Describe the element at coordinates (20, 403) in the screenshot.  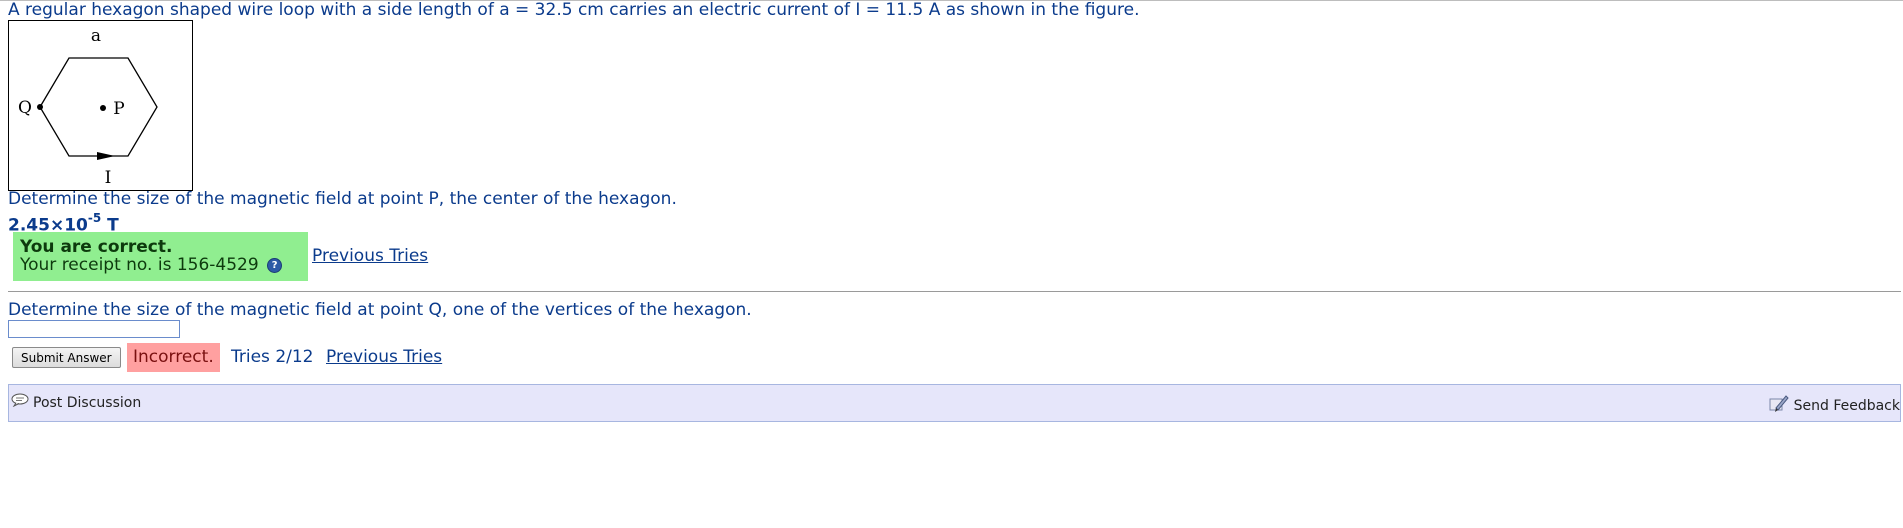
I see `speech-bubble-icon` at that location.